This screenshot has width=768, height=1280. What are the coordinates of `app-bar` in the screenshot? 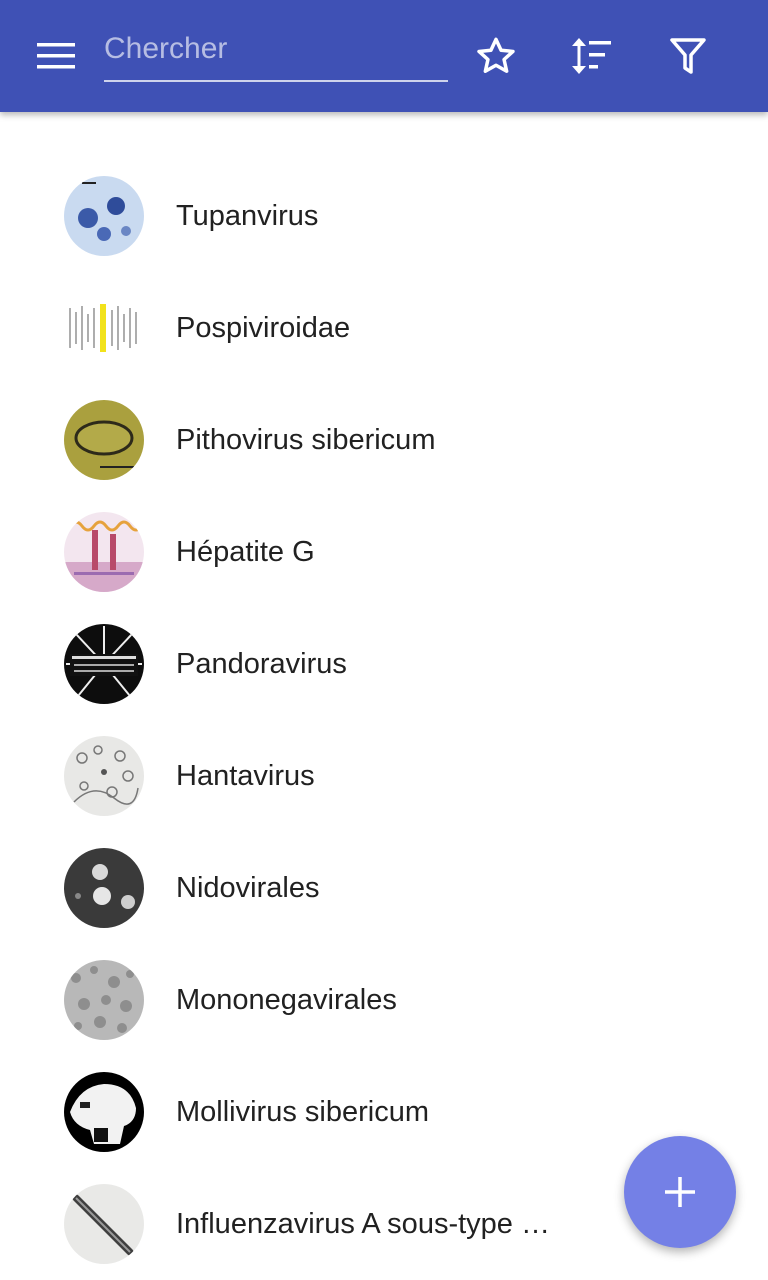 It's located at (384, 56).